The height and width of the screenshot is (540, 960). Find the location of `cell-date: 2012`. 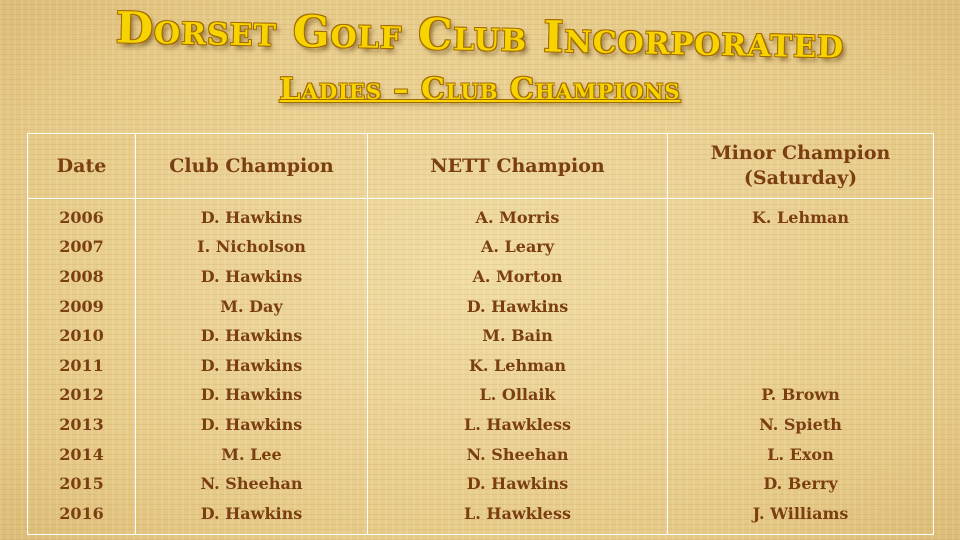

cell-date: 2012 is located at coordinates (81, 395).